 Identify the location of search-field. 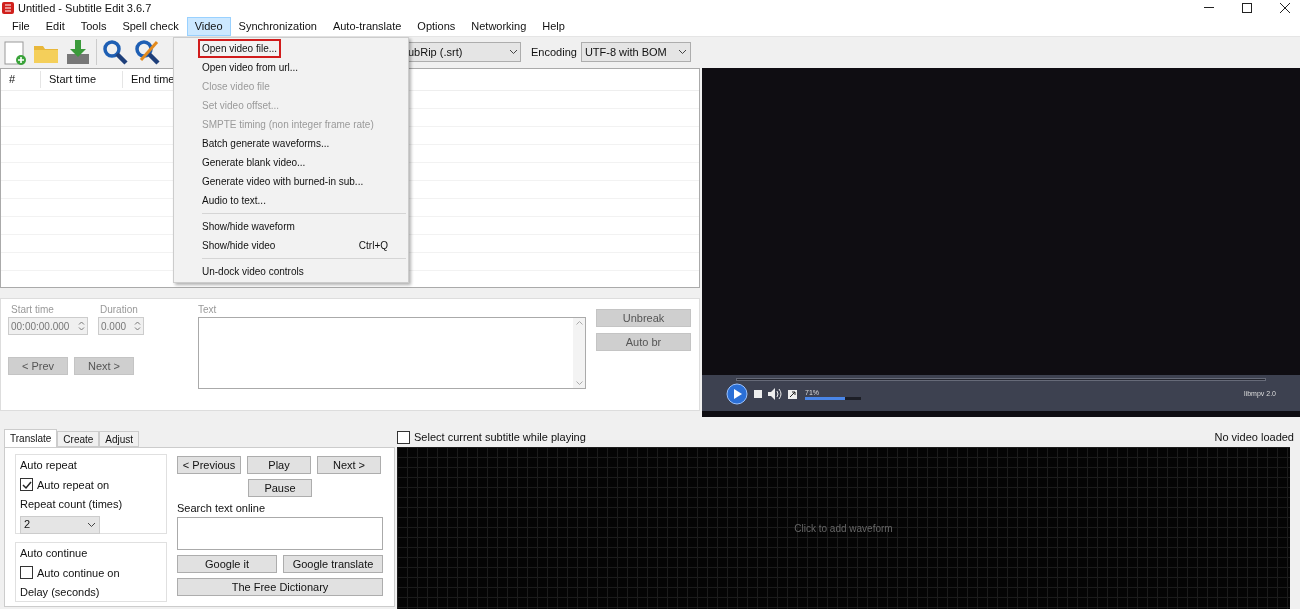
(280, 533).